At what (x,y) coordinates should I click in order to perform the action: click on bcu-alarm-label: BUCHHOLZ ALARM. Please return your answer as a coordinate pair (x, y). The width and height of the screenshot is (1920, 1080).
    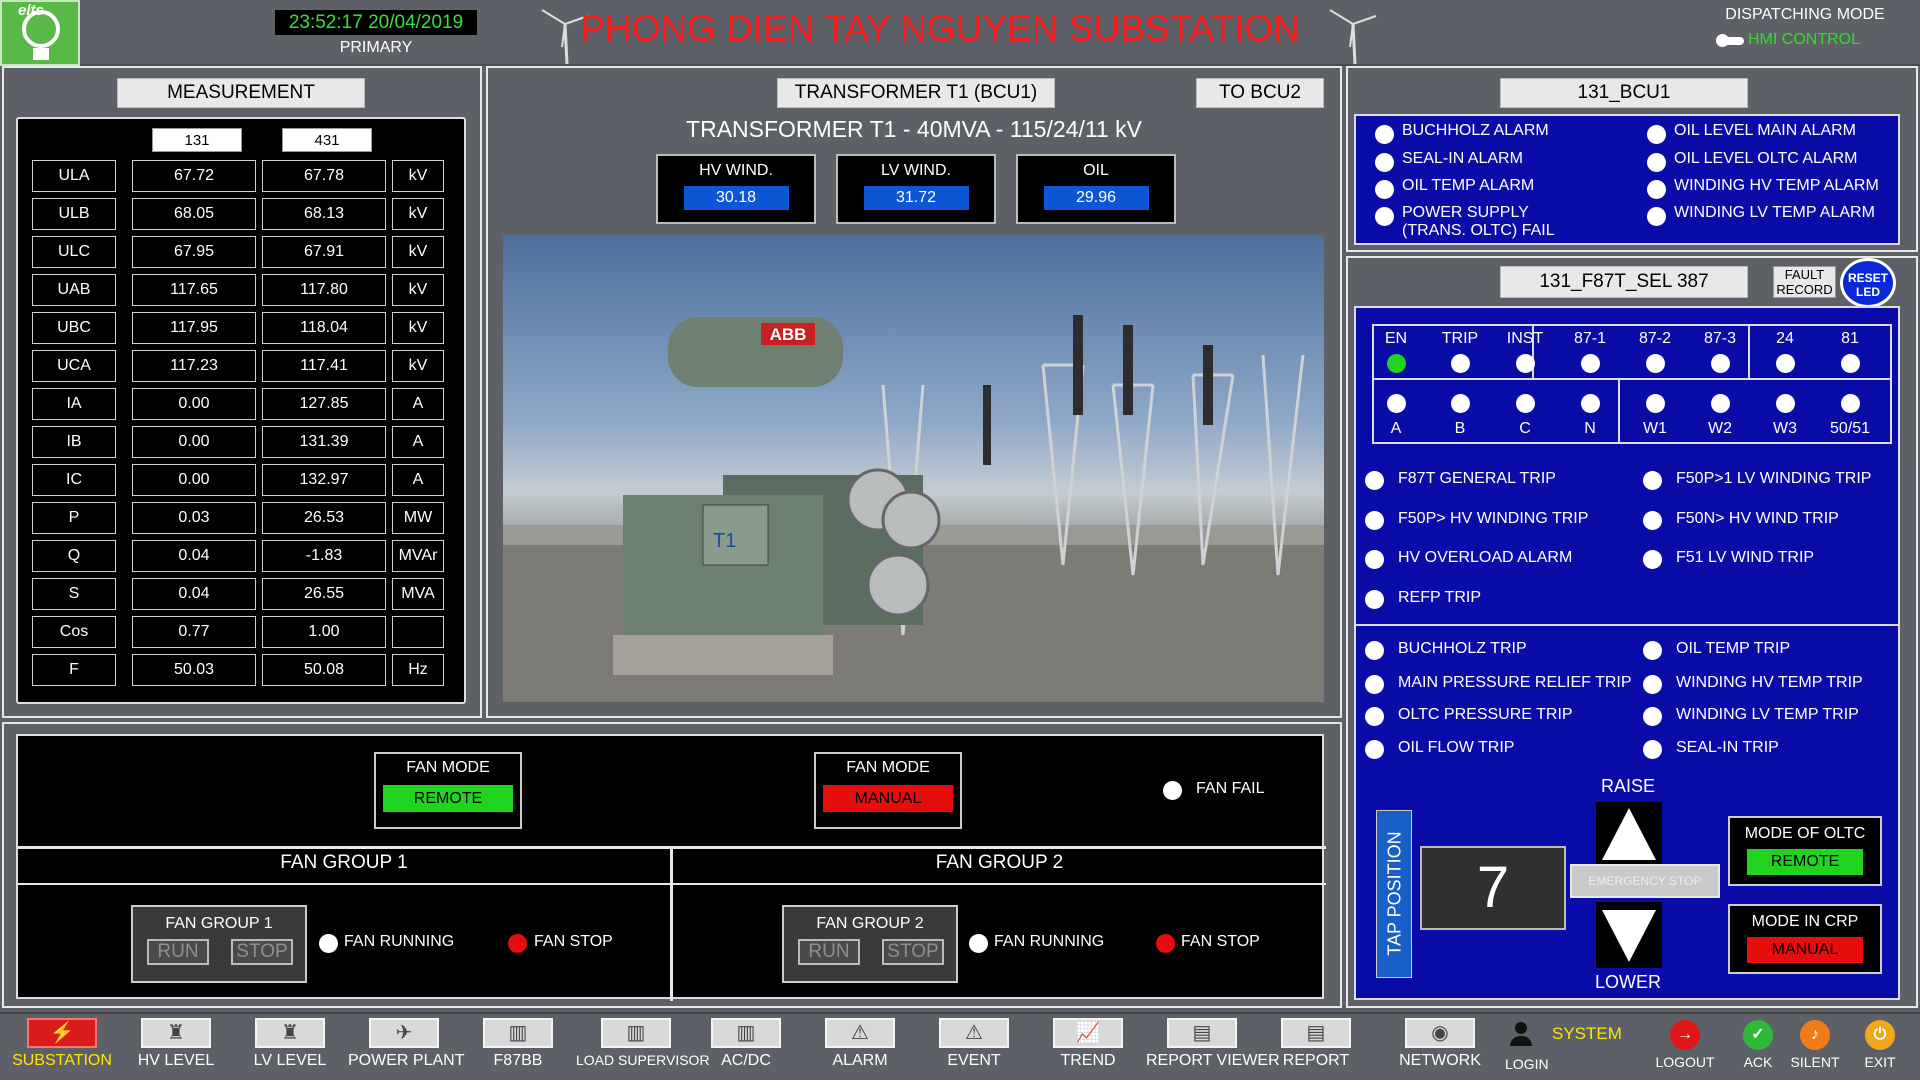
    Looking at the image, I should click on (1475, 130).